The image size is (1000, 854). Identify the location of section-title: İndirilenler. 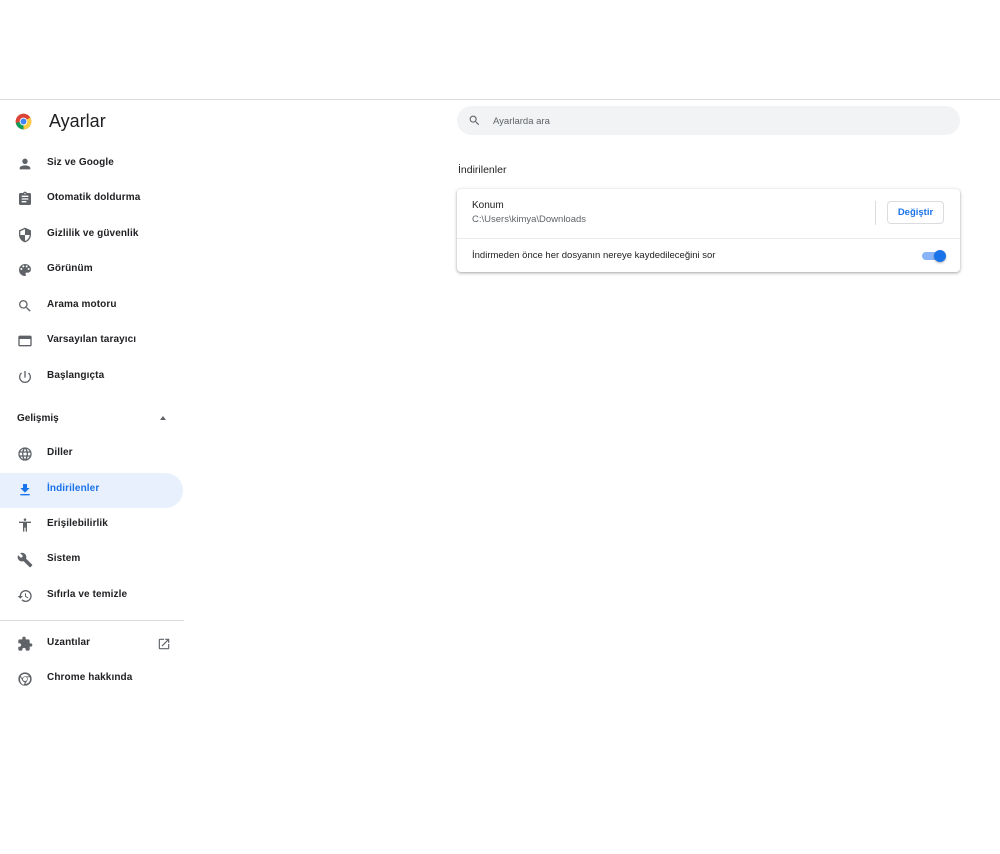
(482, 170).